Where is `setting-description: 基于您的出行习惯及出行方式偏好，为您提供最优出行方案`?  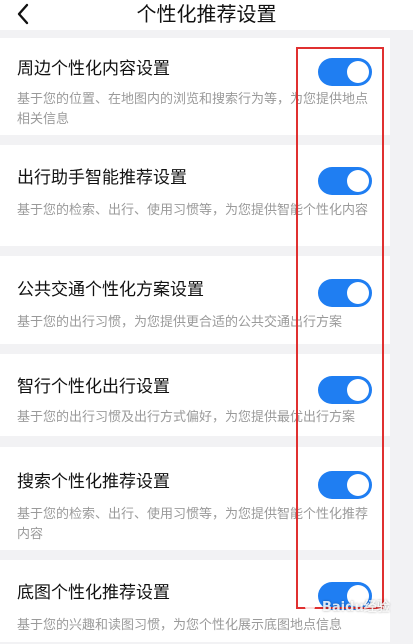 setting-description: 基于您的出行习惯及出行方式偏好，为您提供最优出行方案 is located at coordinates (186, 417).